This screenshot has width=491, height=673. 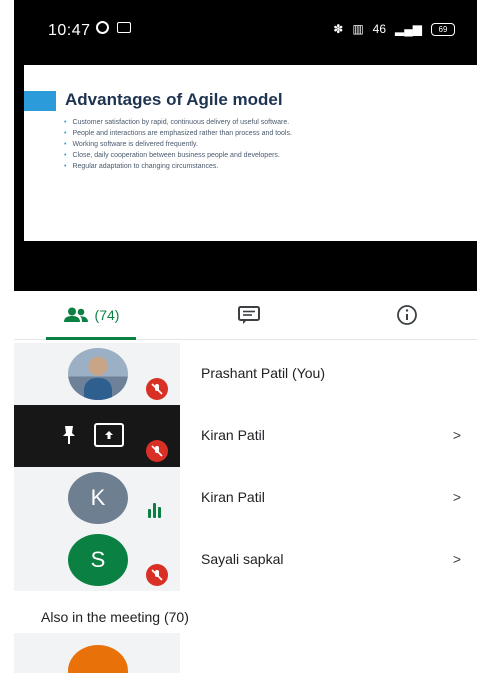 I want to click on info-icon, so click(x=407, y=315).